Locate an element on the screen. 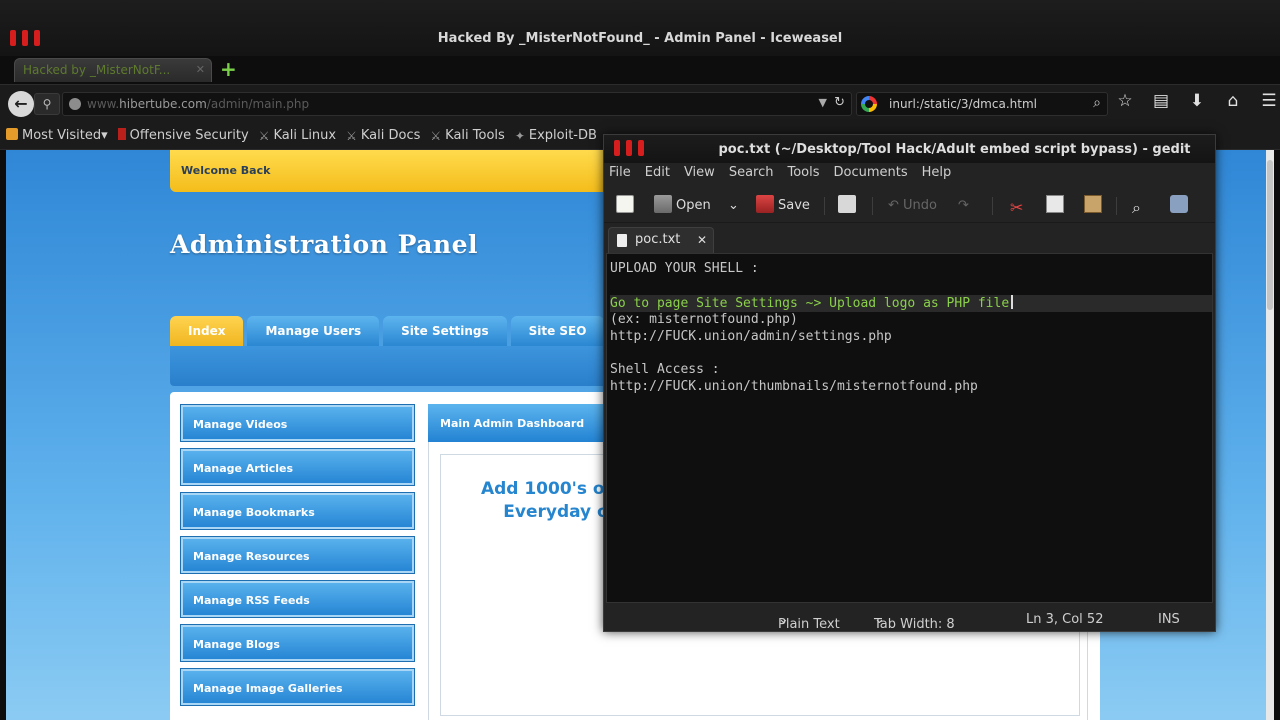 The width and height of the screenshot is (1280, 720). copy-icon is located at coordinates (1055, 204).